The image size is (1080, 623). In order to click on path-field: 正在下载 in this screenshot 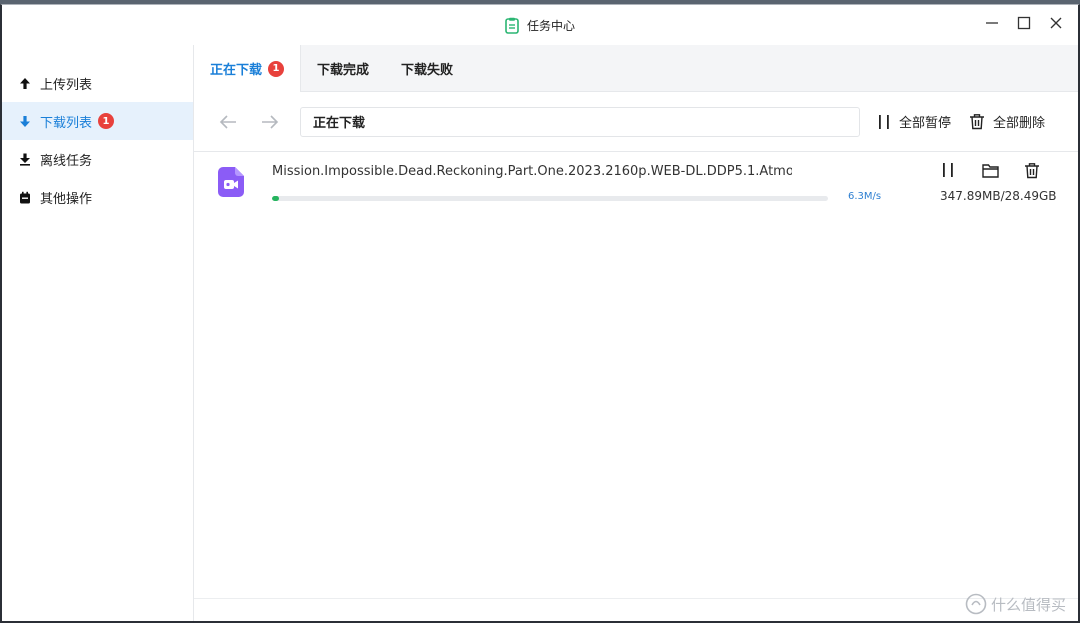, I will do `click(580, 121)`.